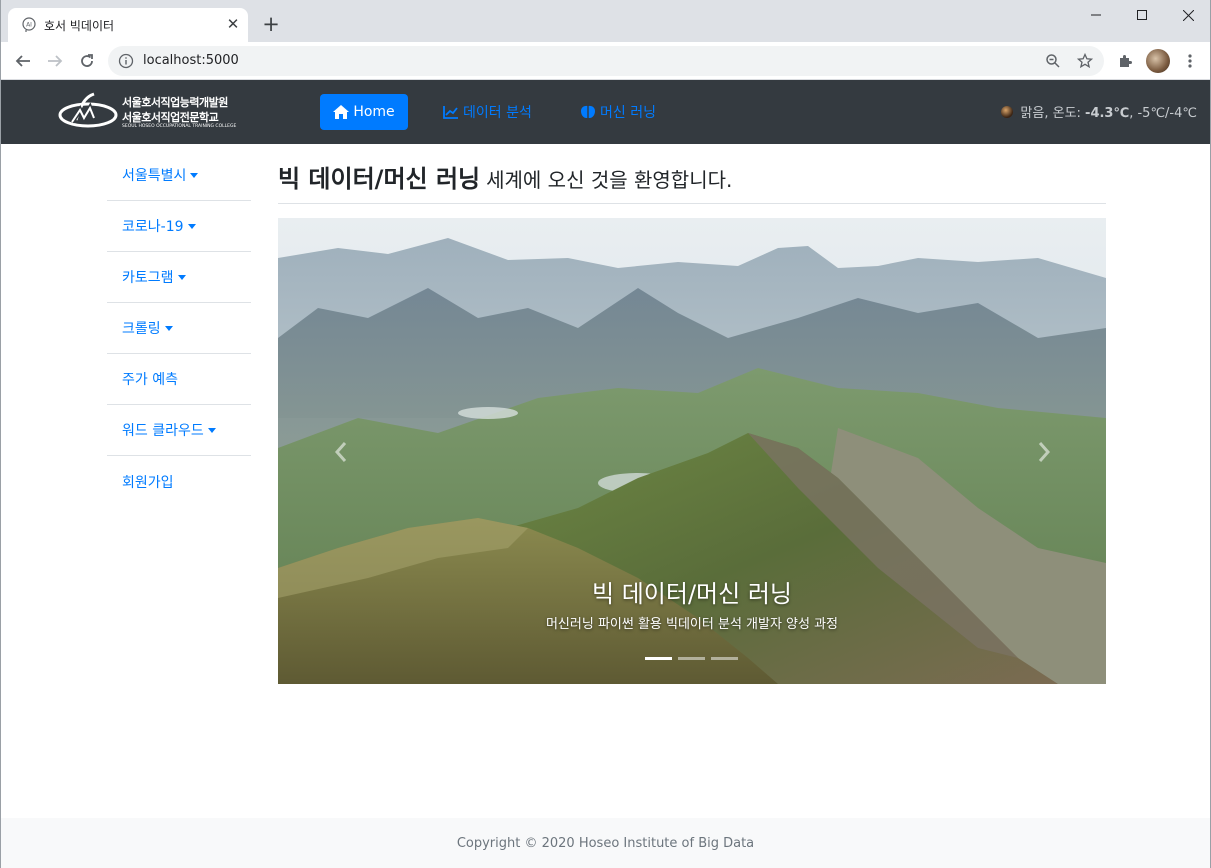 Image resolution: width=1211 pixels, height=868 pixels. Describe the element at coordinates (126, 61) in the screenshot. I see `info-icon` at that location.